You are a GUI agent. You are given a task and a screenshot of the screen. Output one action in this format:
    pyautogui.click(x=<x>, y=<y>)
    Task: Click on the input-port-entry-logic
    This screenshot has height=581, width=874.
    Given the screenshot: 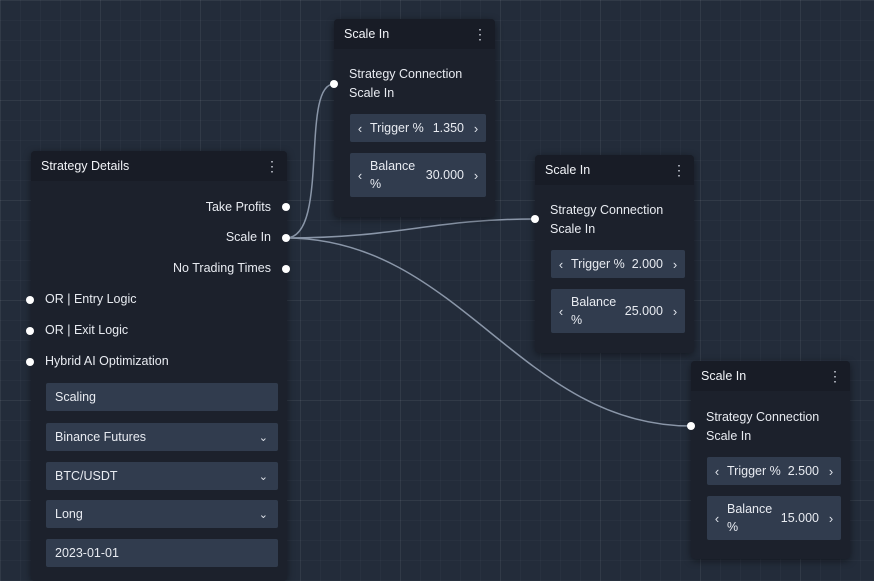 What is the action you would take?
    pyautogui.click(x=30, y=300)
    